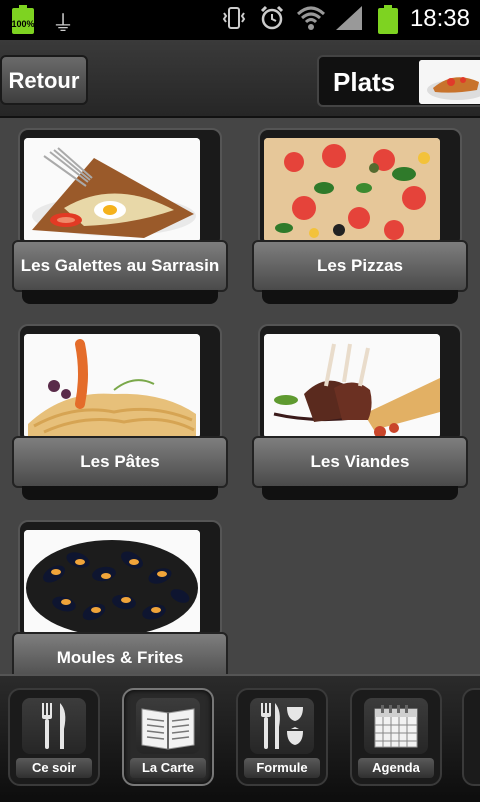 The width and height of the screenshot is (480, 802). What do you see at coordinates (112, 582) in the screenshot?
I see `mussels-photo` at bounding box center [112, 582].